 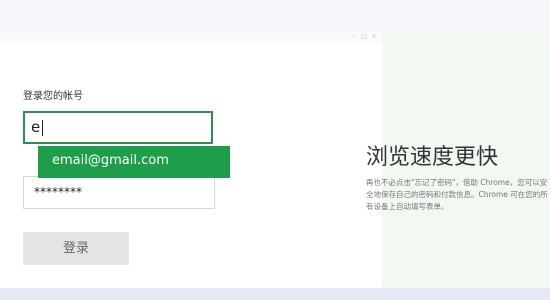 What do you see at coordinates (364, 37) in the screenshot?
I see `maximize-icon: □` at bounding box center [364, 37].